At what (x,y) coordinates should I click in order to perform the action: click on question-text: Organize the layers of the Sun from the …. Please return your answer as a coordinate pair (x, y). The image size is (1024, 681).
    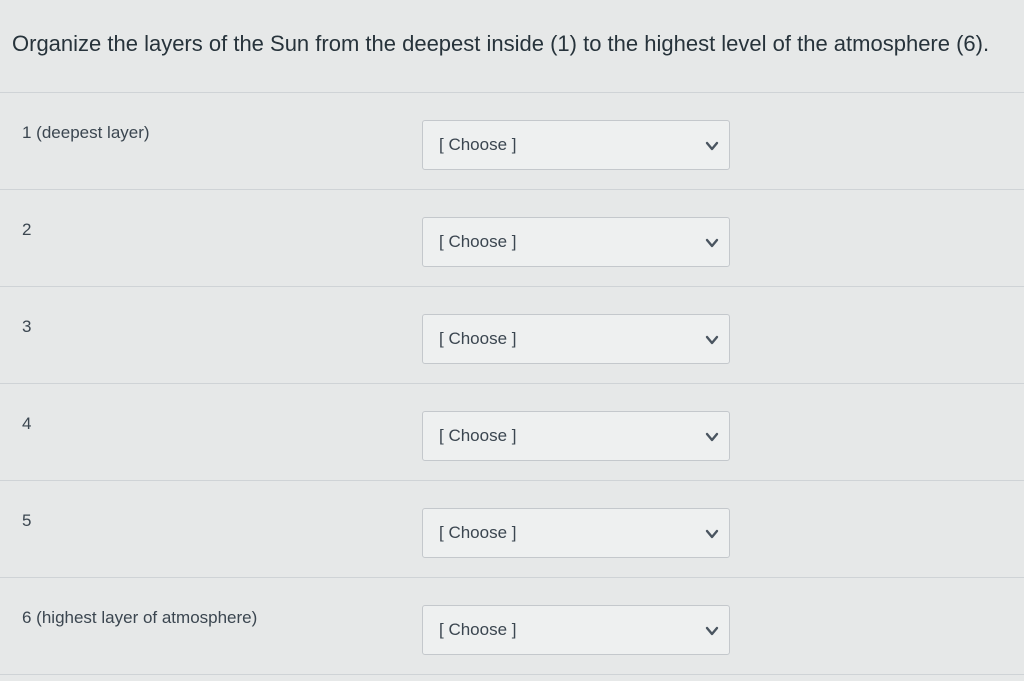
    Looking at the image, I should click on (501, 43).